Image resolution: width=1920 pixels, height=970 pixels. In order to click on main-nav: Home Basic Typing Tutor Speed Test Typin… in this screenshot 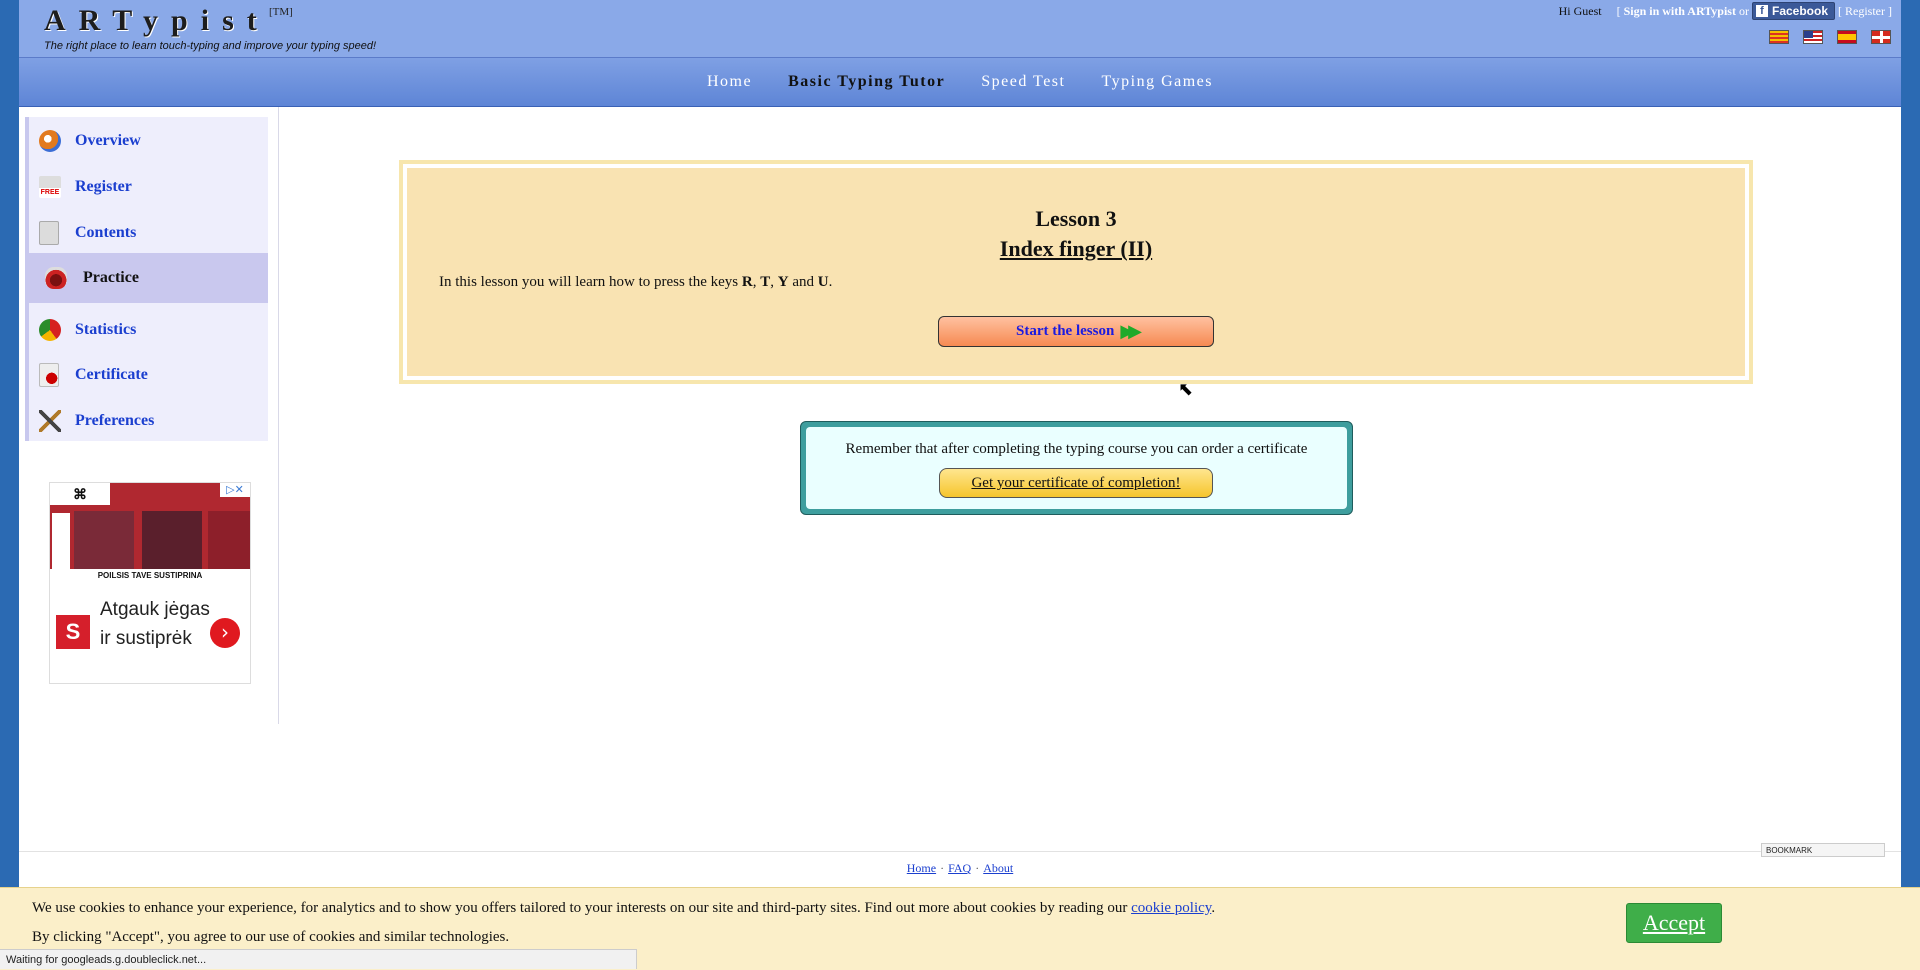, I will do `click(960, 82)`.